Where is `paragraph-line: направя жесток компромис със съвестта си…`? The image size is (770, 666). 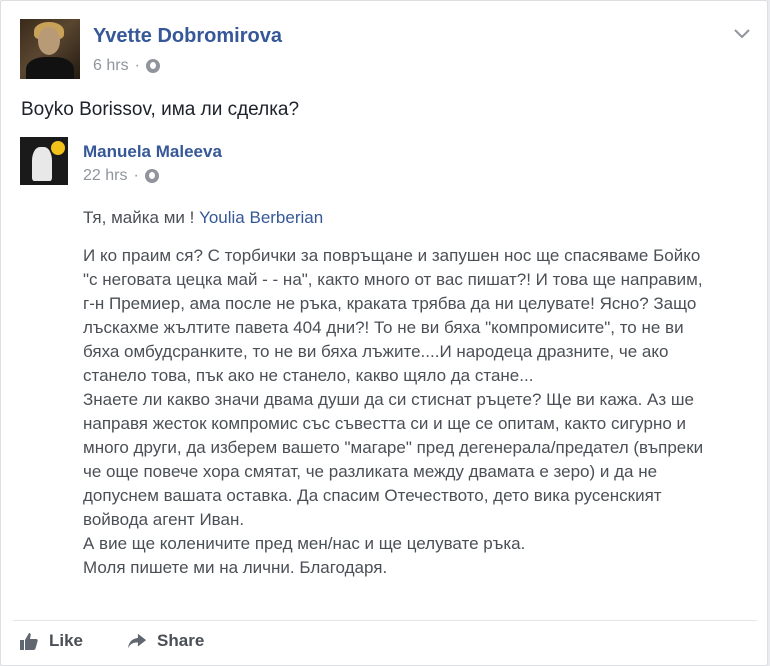 paragraph-line: направя жесток компромис със съвестта си… is located at coordinates (385, 423).